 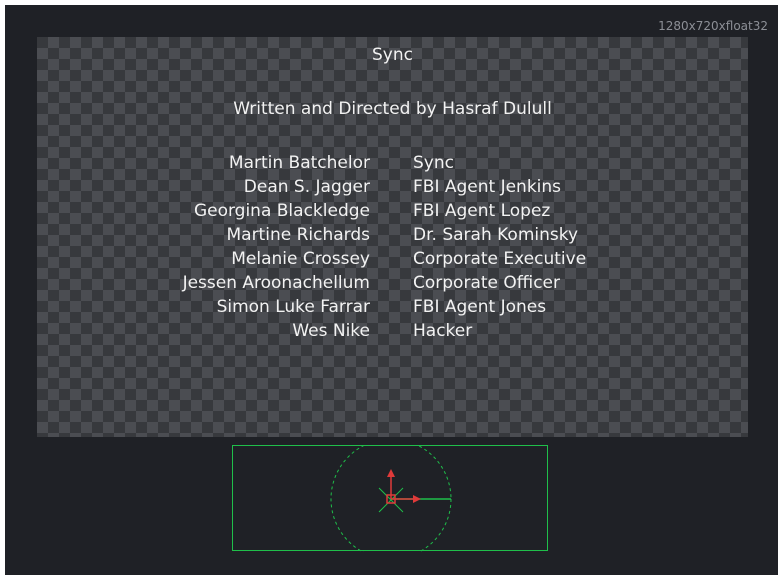 What do you see at coordinates (392, 189) in the screenshot?
I see `credit-row: Dean S. Jagger FBI Agent Jenkins` at bounding box center [392, 189].